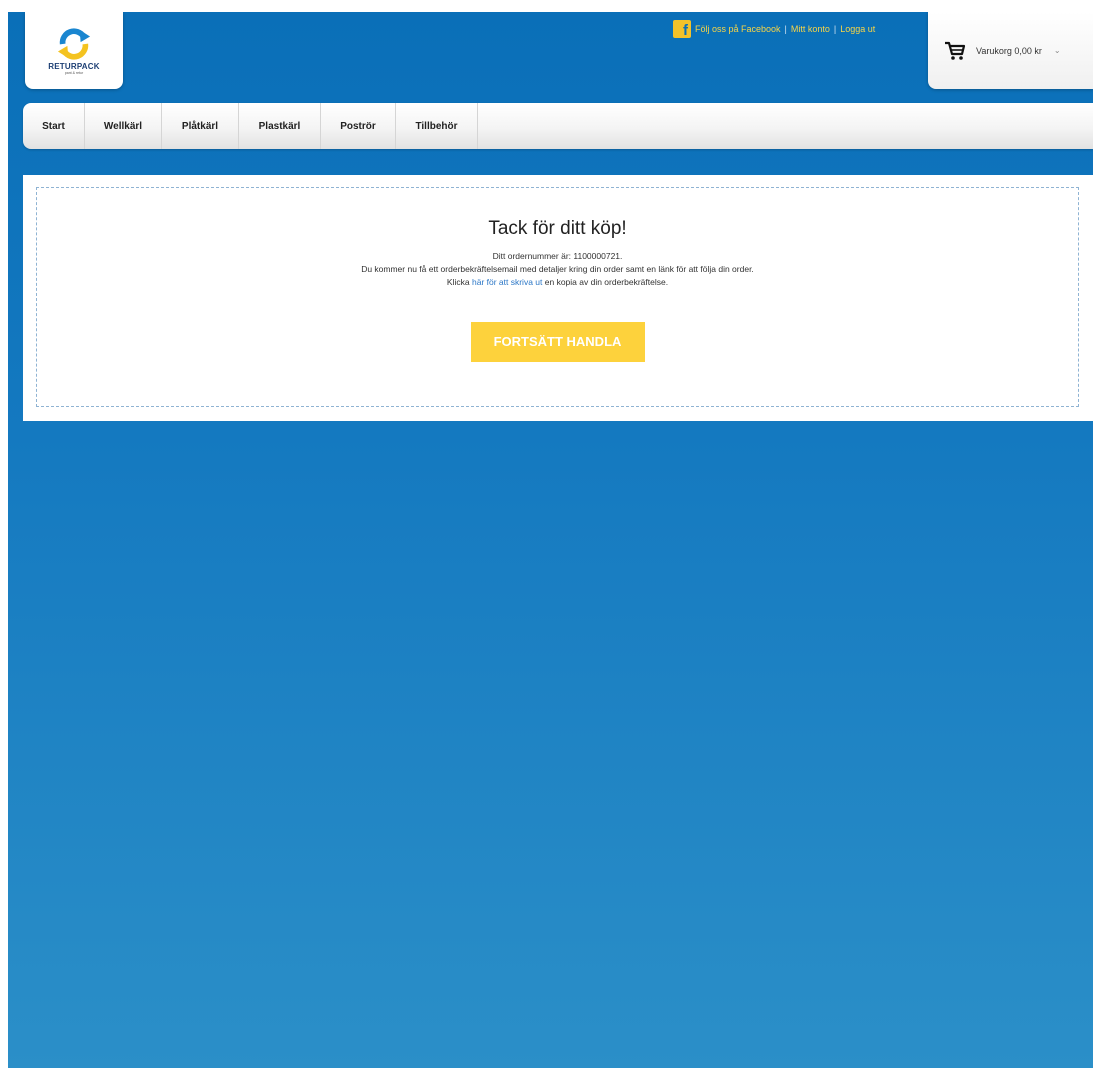 This screenshot has width=1093, height=1068. What do you see at coordinates (74, 43) in the screenshot?
I see `recycle-arrows-icon` at bounding box center [74, 43].